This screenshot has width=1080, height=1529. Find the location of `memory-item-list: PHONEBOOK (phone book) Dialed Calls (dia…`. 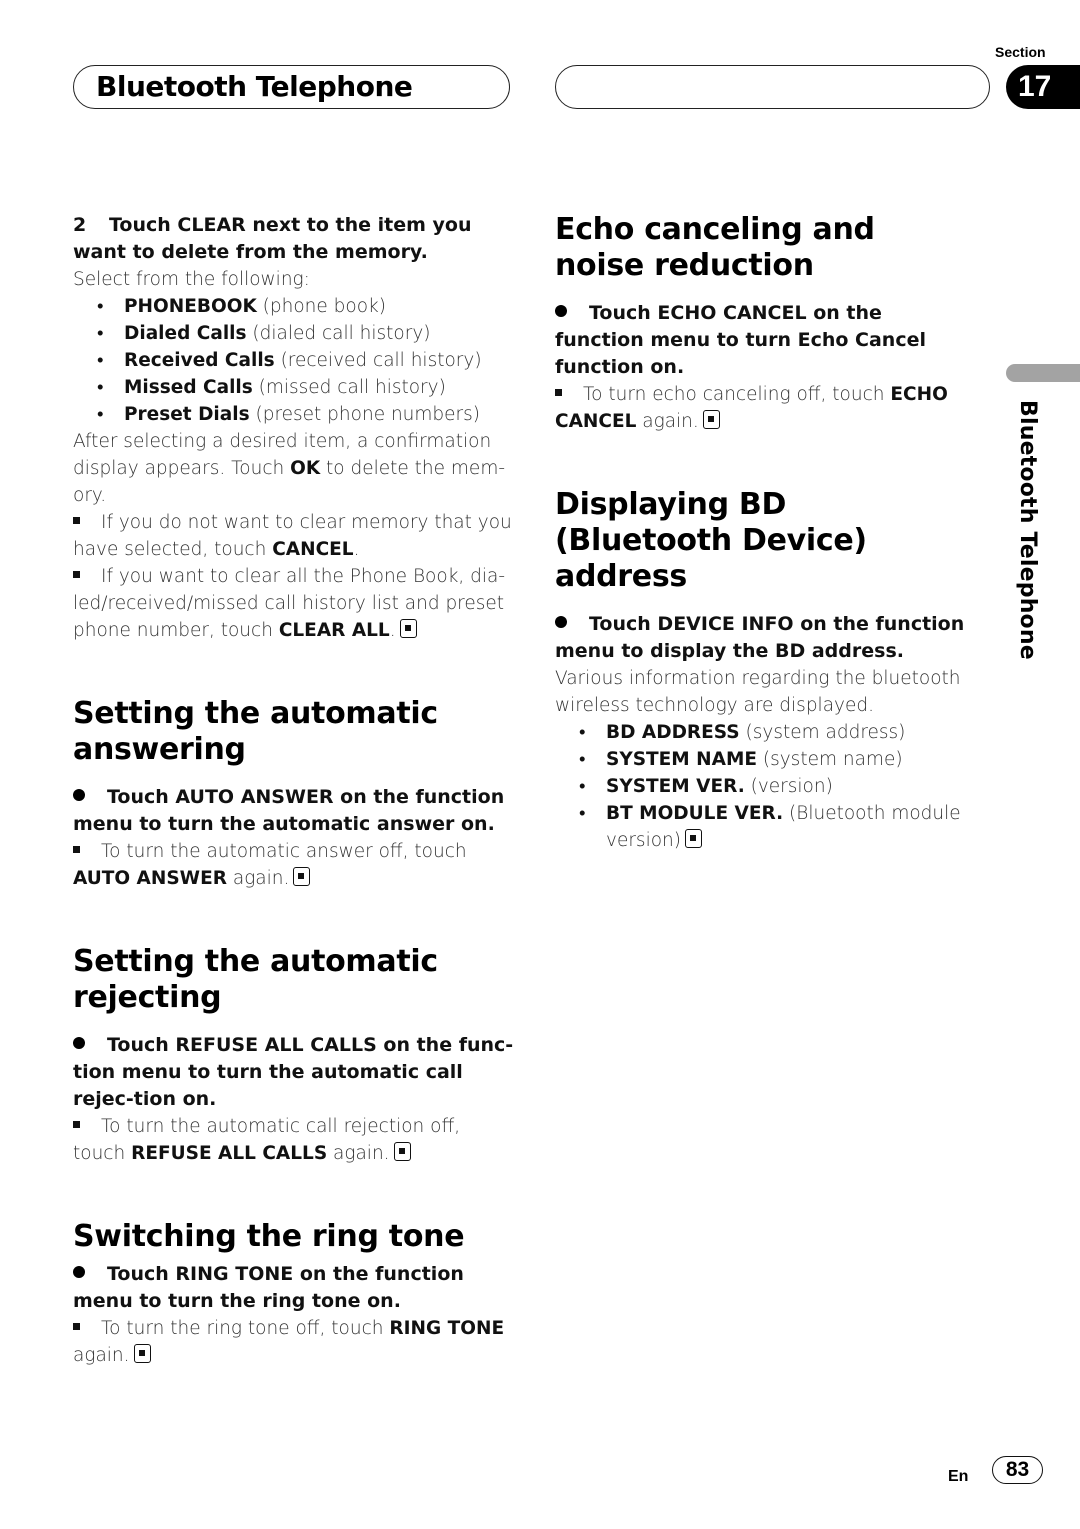

memory-item-list: PHONEBOOK (phone book) Dialed Calls (dia… is located at coordinates (295, 360).